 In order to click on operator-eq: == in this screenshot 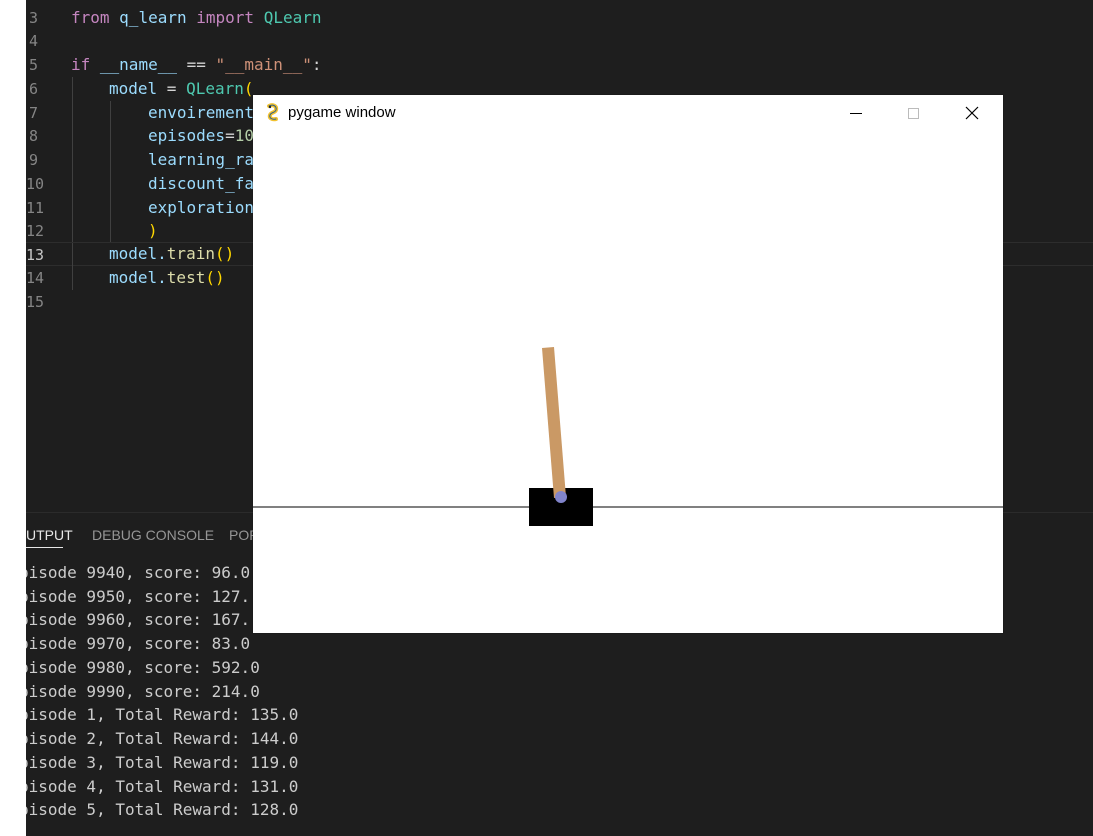, I will do `click(196, 64)`.